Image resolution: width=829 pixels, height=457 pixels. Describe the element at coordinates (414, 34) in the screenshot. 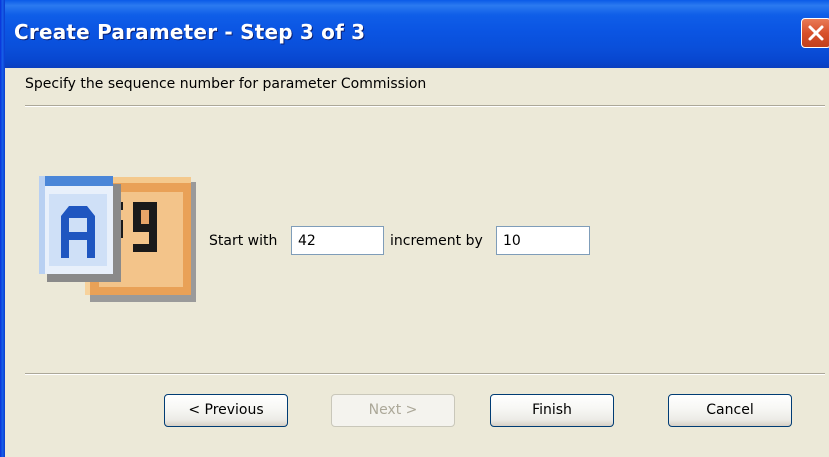

I see `title-bar: Create Parameter - Step 3 of 3` at that location.